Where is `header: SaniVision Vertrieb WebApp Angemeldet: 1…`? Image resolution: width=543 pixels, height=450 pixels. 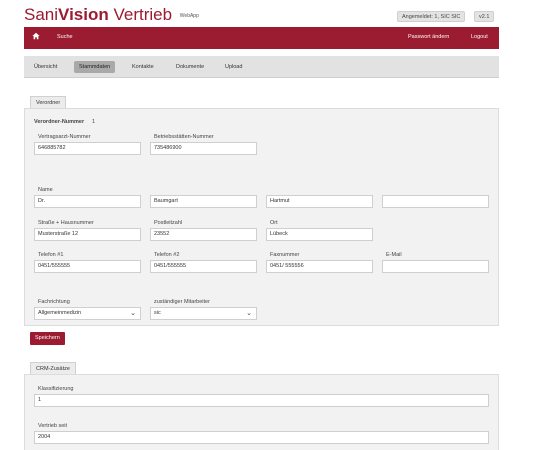 header: SaniVision Vertrieb WebApp Angemeldet: 1… is located at coordinates (271, 13).